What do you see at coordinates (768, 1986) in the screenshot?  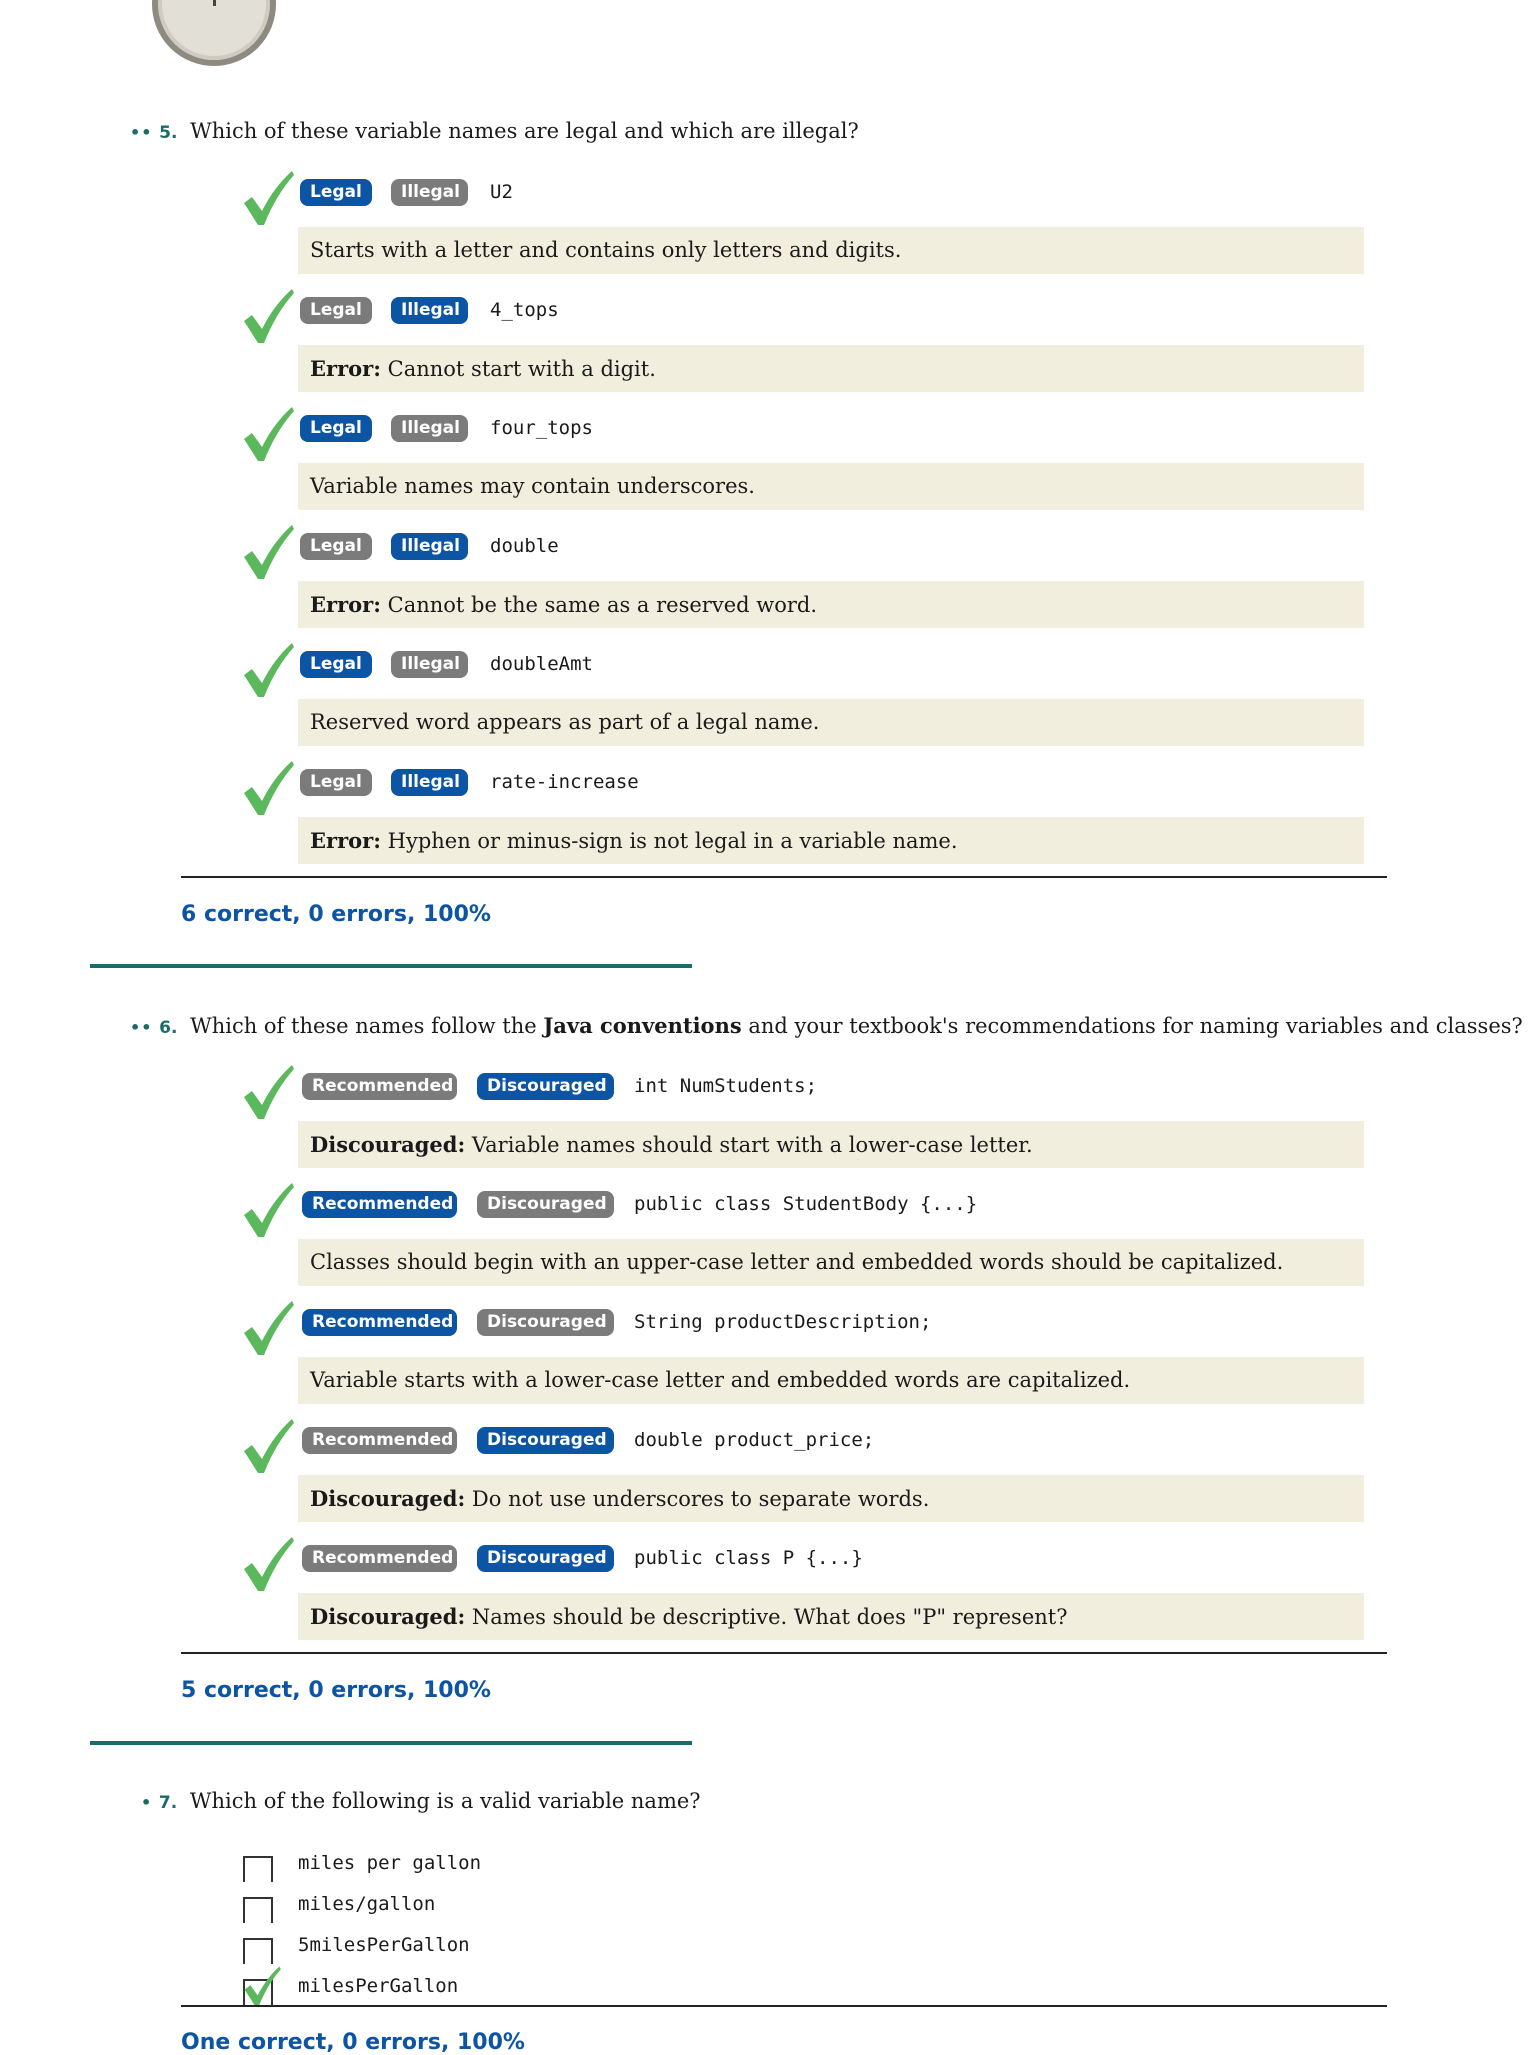 I see `choice-option: milesPerGallon` at bounding box center [768, 1986].